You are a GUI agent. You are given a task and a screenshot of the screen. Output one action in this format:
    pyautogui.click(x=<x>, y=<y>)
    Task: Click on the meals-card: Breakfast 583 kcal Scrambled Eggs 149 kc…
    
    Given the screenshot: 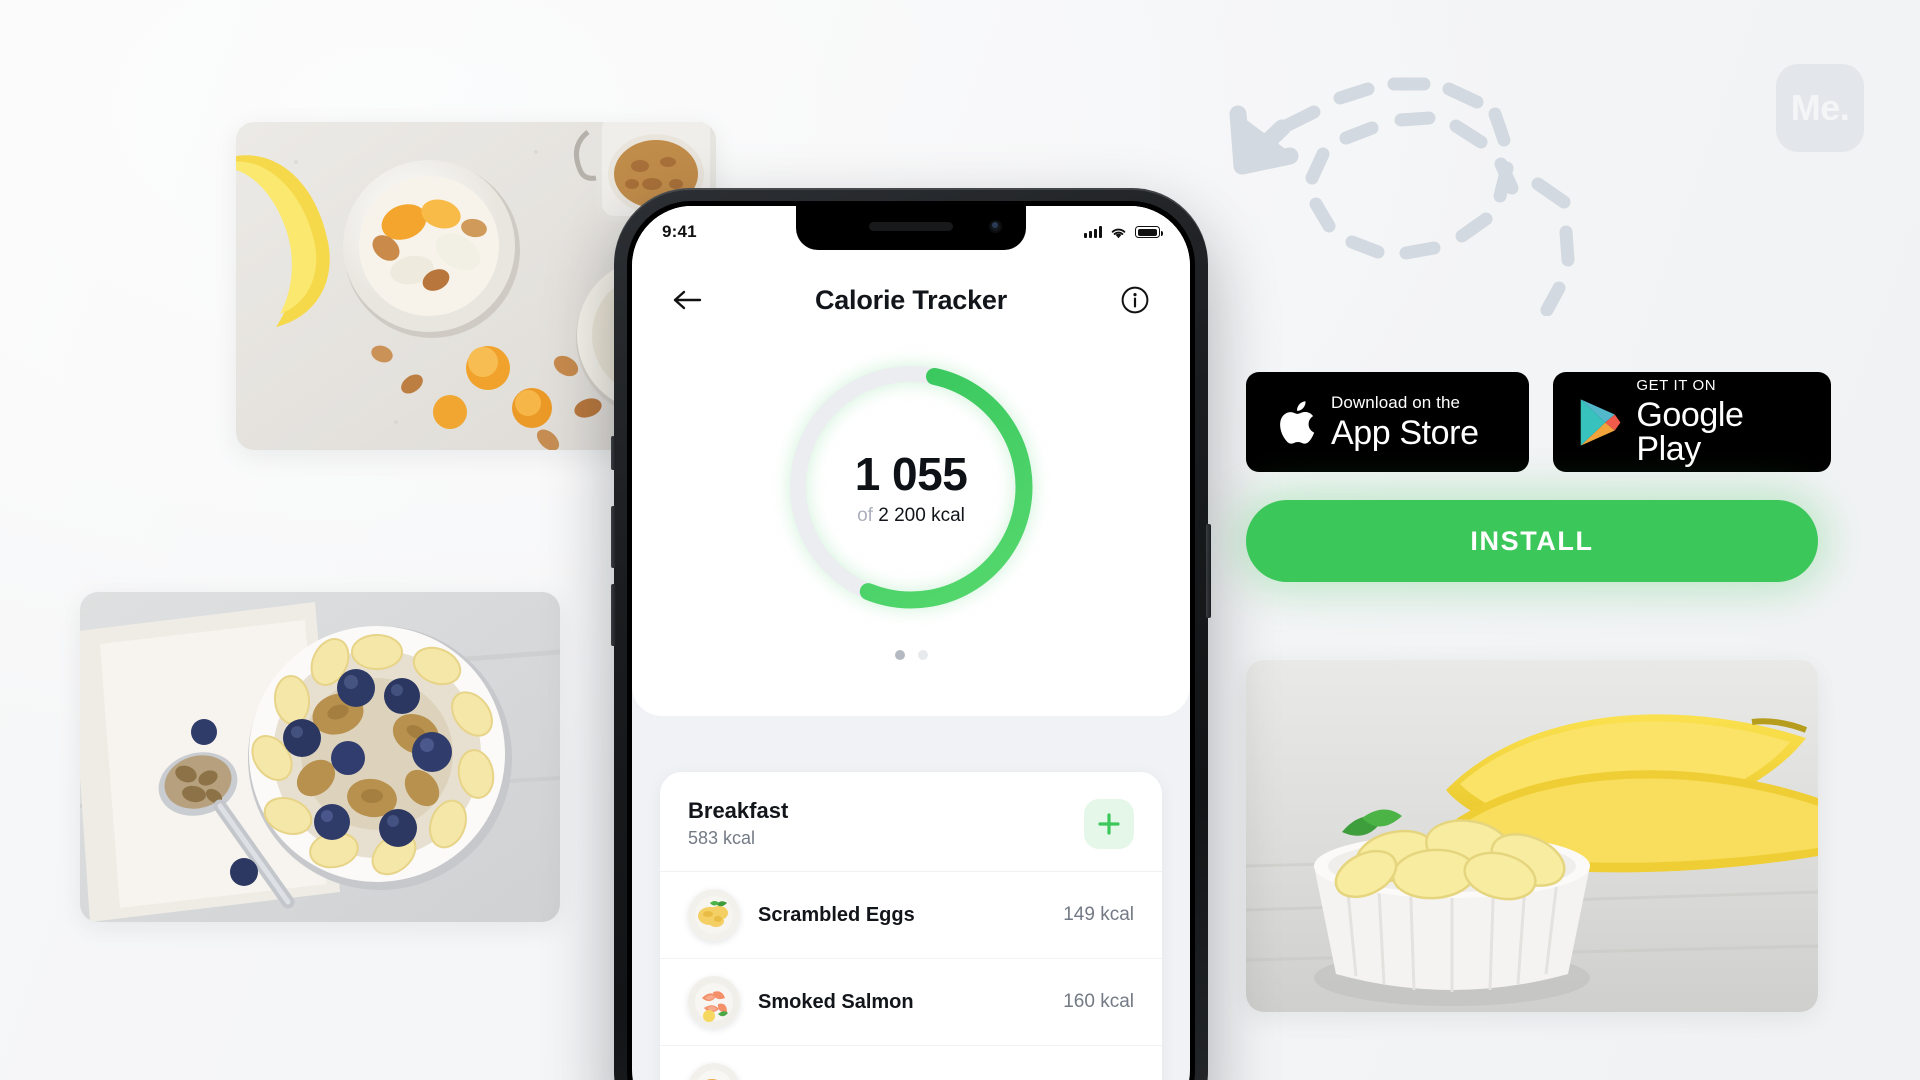 What is the action you would take?
    pyautogui.click(x=911, y=926)
    